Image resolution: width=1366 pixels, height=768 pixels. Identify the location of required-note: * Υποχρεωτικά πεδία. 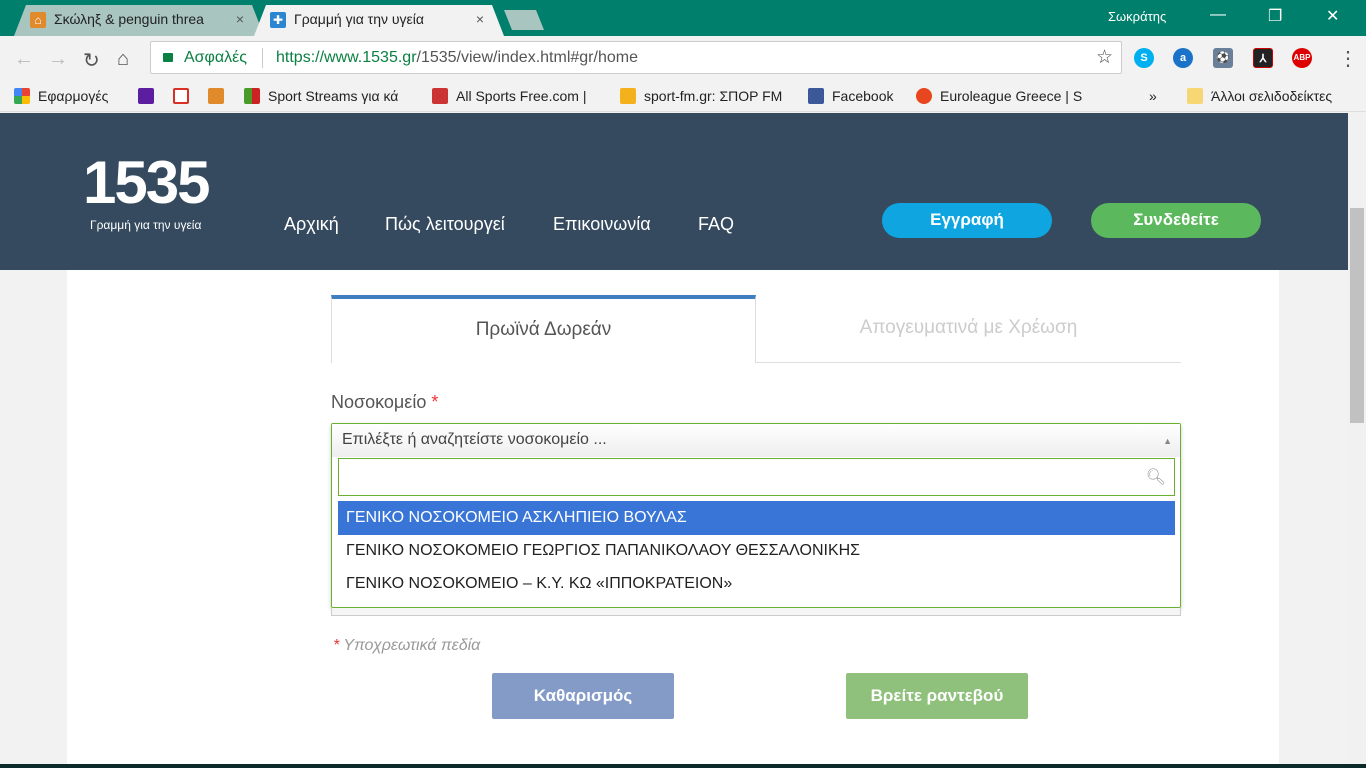
(406, 646).